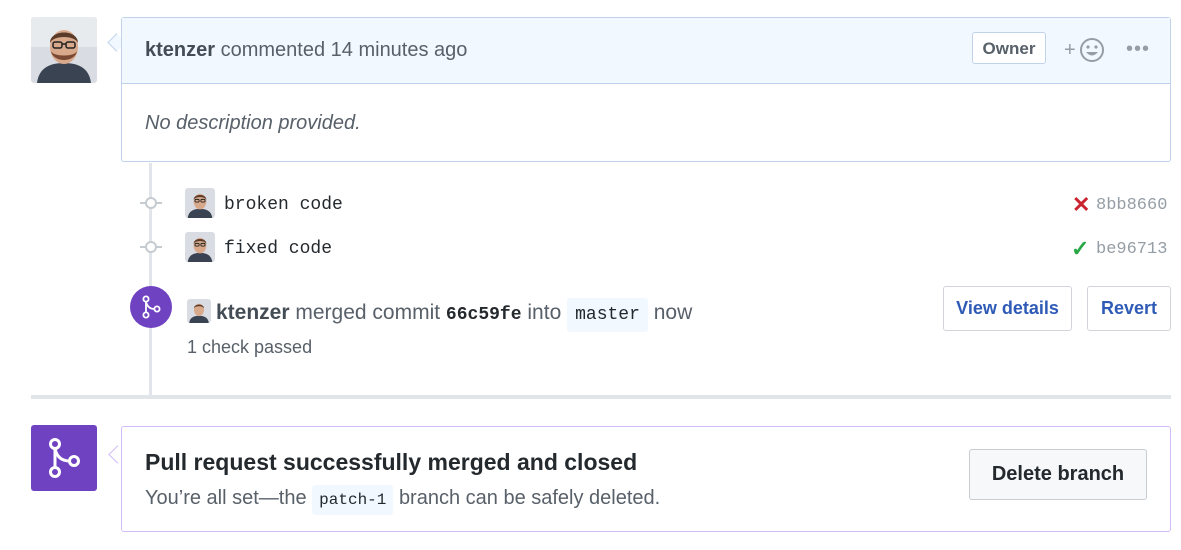 This screenshot has height=550, width=1181. I want to click on view-details-button: View details, so click(1007, 308).